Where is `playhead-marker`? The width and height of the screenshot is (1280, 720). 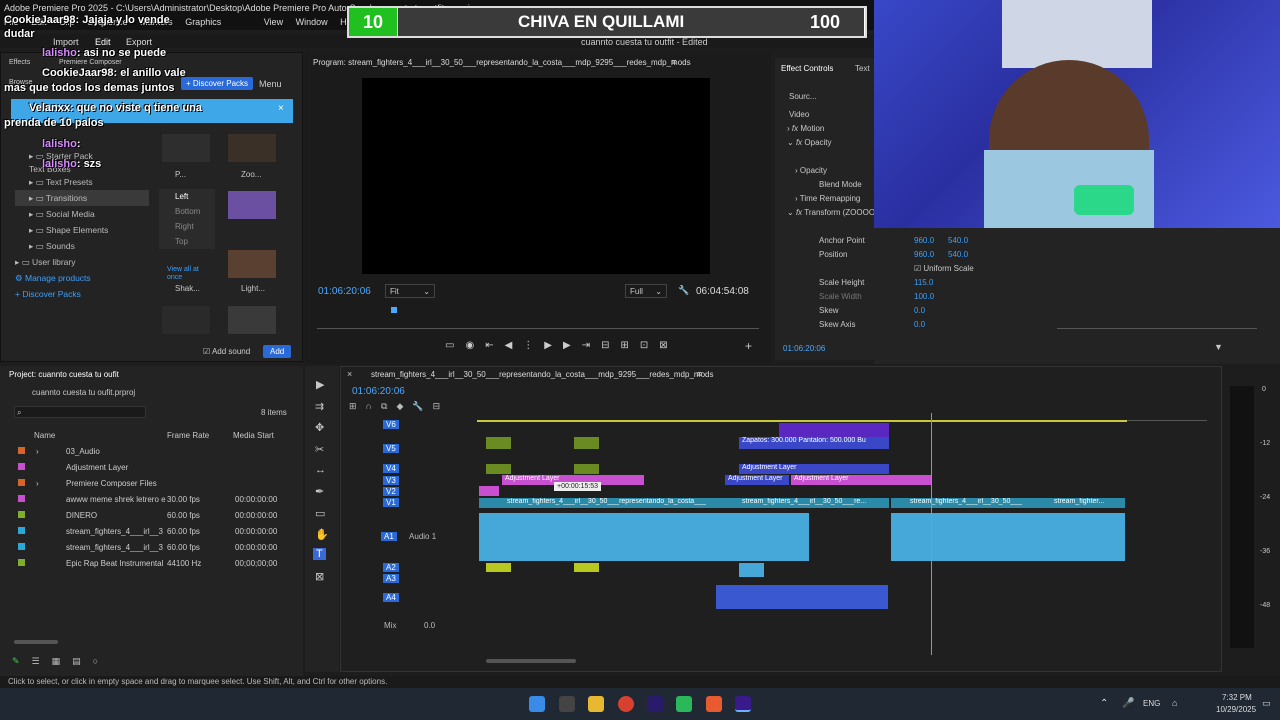
playhead-marker is located at coordinates (394, 310).